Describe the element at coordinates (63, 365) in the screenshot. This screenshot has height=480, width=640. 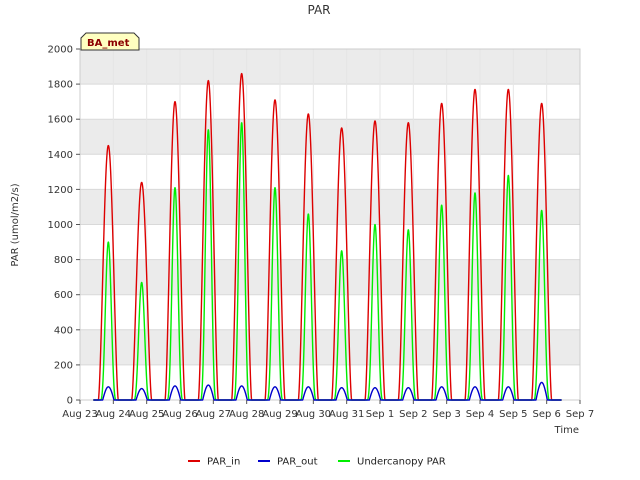
I see `y-tick-label: 200` at that location.